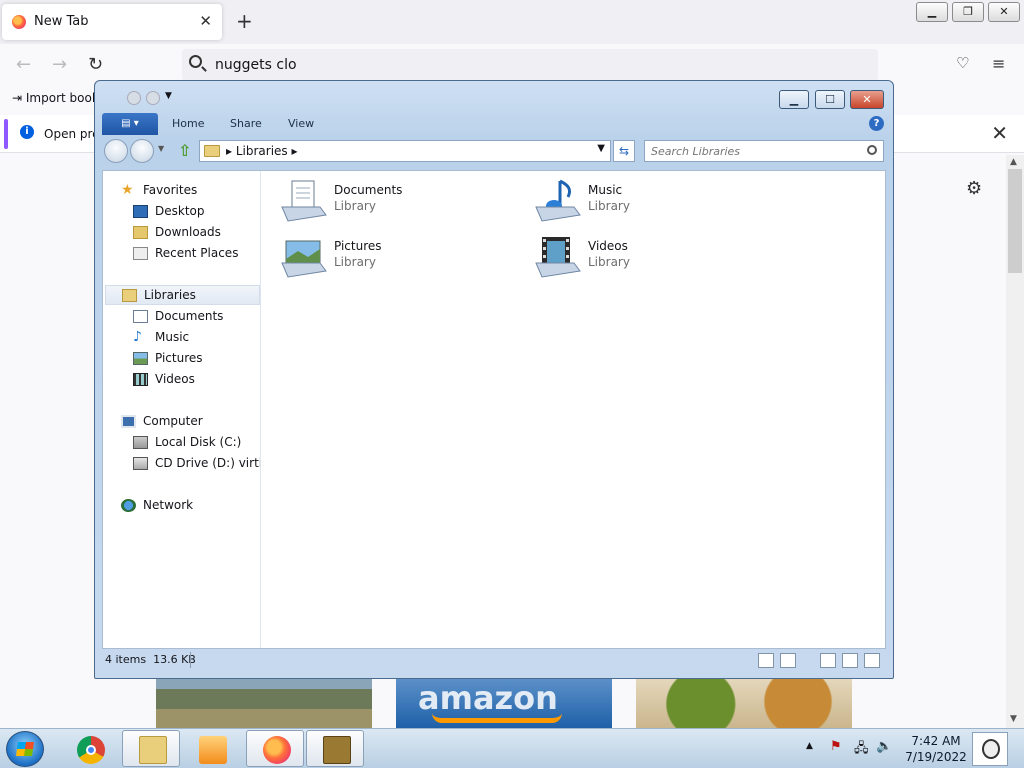 This screenshot has height=768, width=1024. I want to click on nav-computer: Computer, so click(162, 421).